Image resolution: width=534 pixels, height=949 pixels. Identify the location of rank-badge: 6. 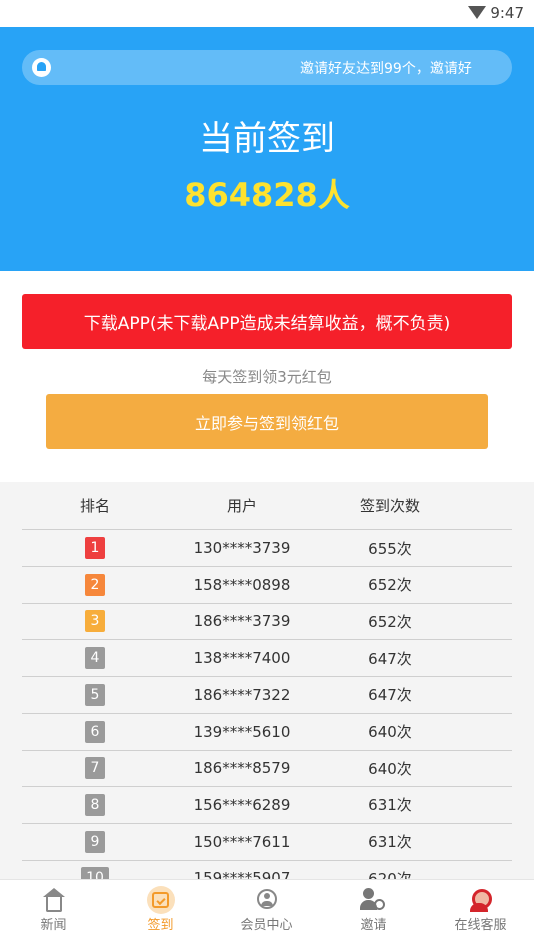
(95, 731).